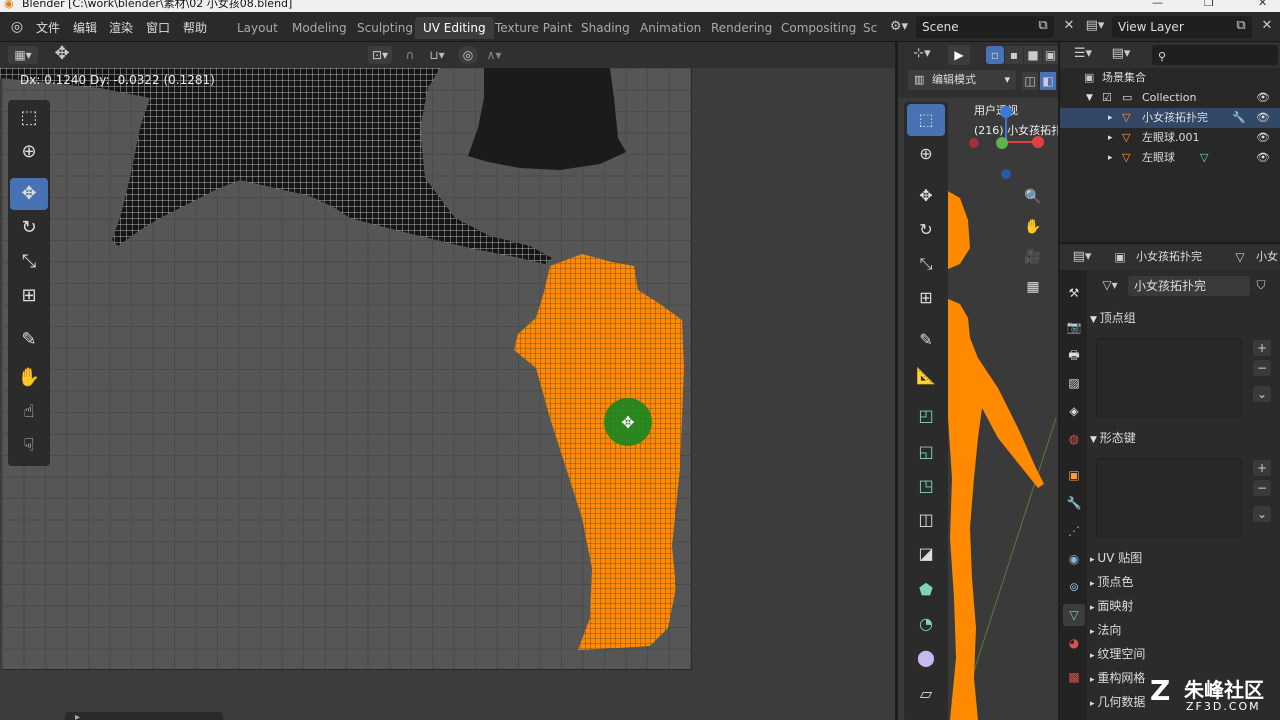 The width and height of the screenshot is (1280, 720). I want to click on mesh-browse-icon: ▽▾, so click(1110, 285).